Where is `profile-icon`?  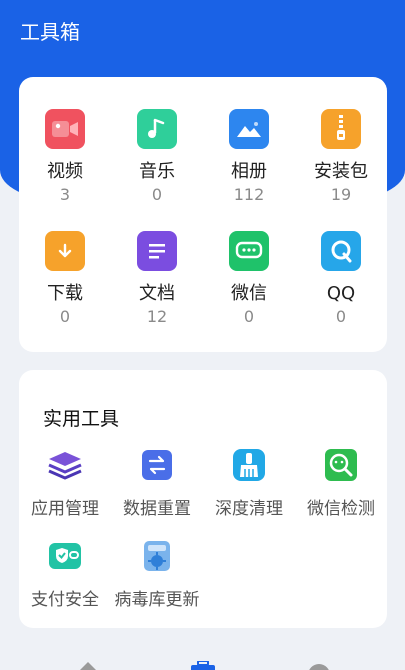
profile-icon is located at coordinates (319, 664).